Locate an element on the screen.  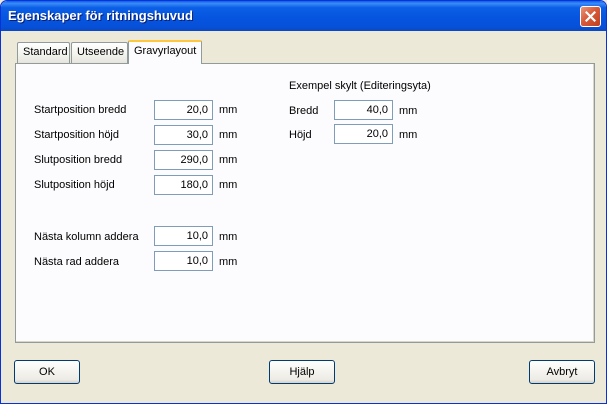
slutposition-hojd-unit: mm is located at coordinates (228, 185).